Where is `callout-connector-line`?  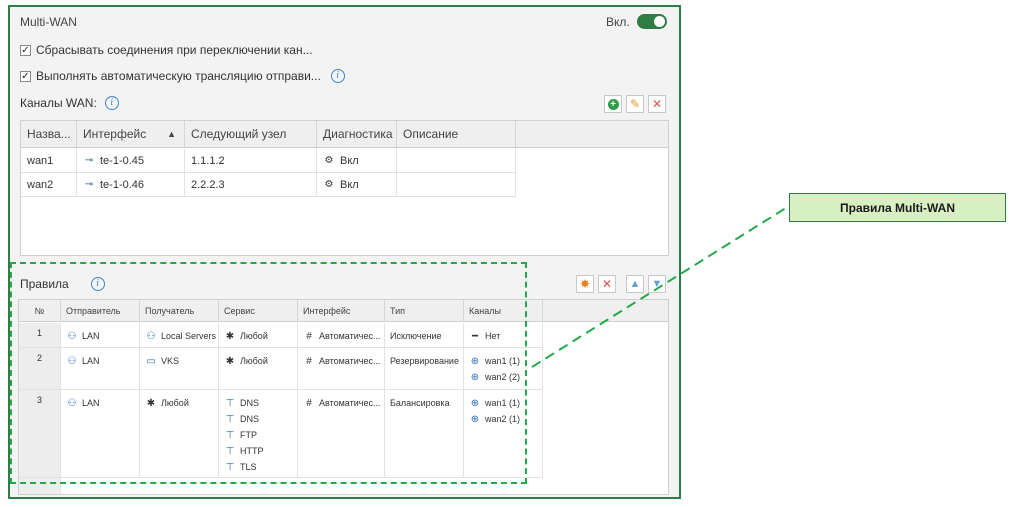 callout-connector-line is located at coordinates (660, 286).